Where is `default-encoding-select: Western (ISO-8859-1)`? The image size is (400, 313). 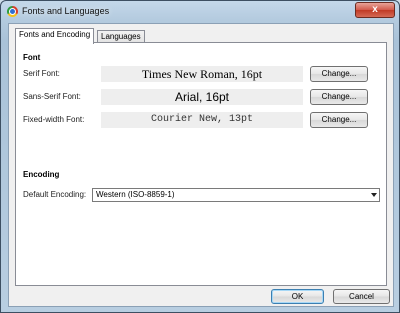
default-encoding-select: Western (ISO-8859-1) is located at coordinates (236, 195).